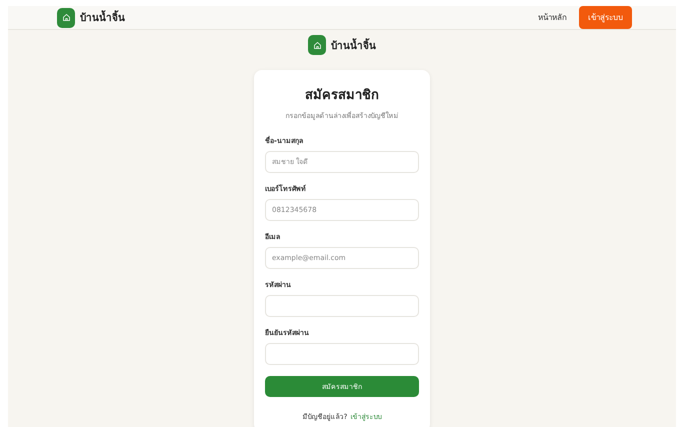 The image size is (684, 427). Describe the element at coordinates (552, 17) in the screenshot. I see `home-link: หน้าหลัก` at that location.